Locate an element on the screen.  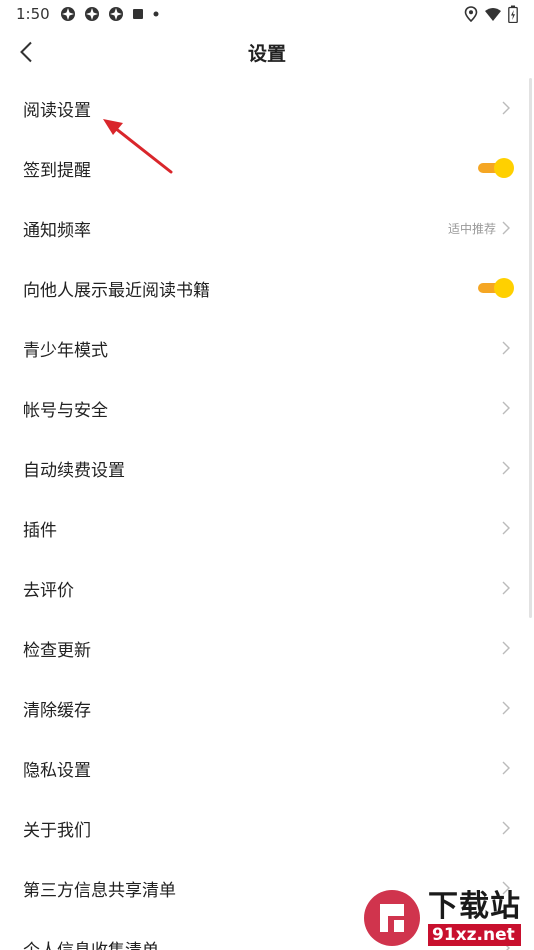
setting-label: 向他人展示最近阅读书籍 is located at coordinates (116, 290).